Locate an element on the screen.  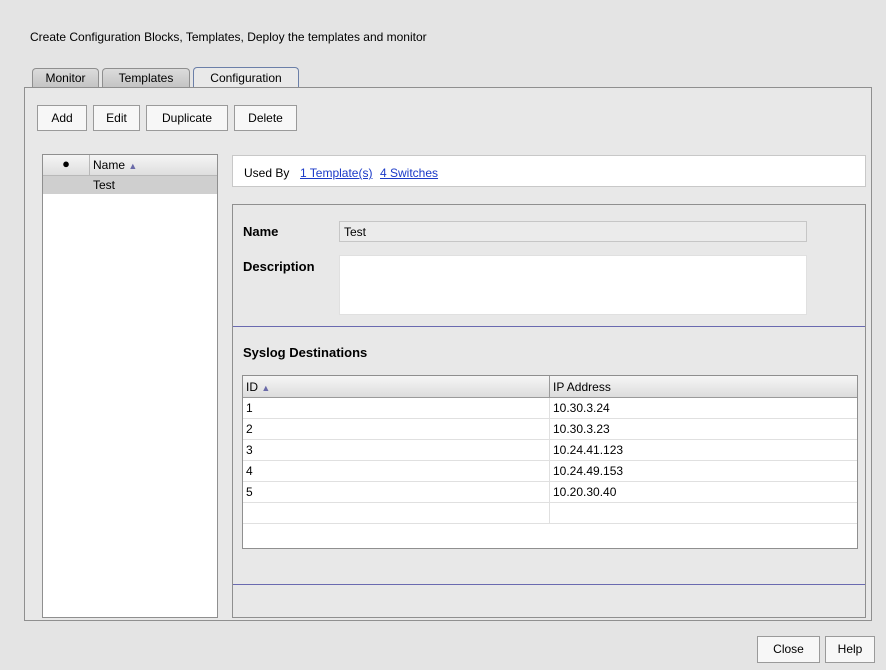
close-button: Close is located at coordinates (788, 649).